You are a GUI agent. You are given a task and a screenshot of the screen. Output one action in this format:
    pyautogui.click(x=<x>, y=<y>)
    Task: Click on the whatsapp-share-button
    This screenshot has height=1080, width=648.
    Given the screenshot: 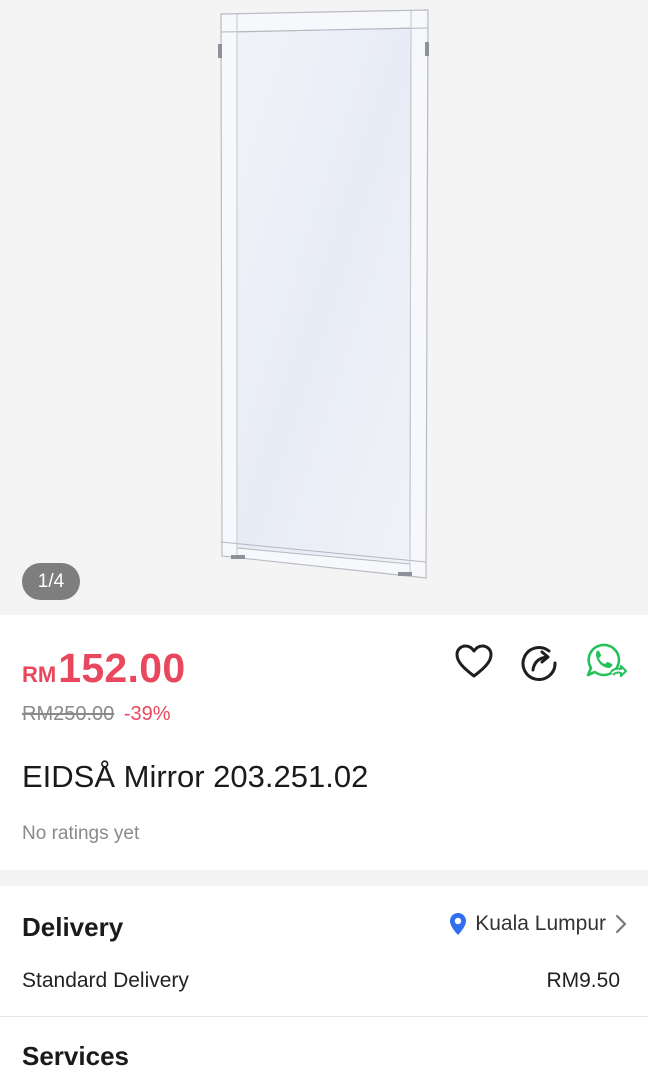 What is the action you would take?
    pyautogui.click(x=606, y=663)
    